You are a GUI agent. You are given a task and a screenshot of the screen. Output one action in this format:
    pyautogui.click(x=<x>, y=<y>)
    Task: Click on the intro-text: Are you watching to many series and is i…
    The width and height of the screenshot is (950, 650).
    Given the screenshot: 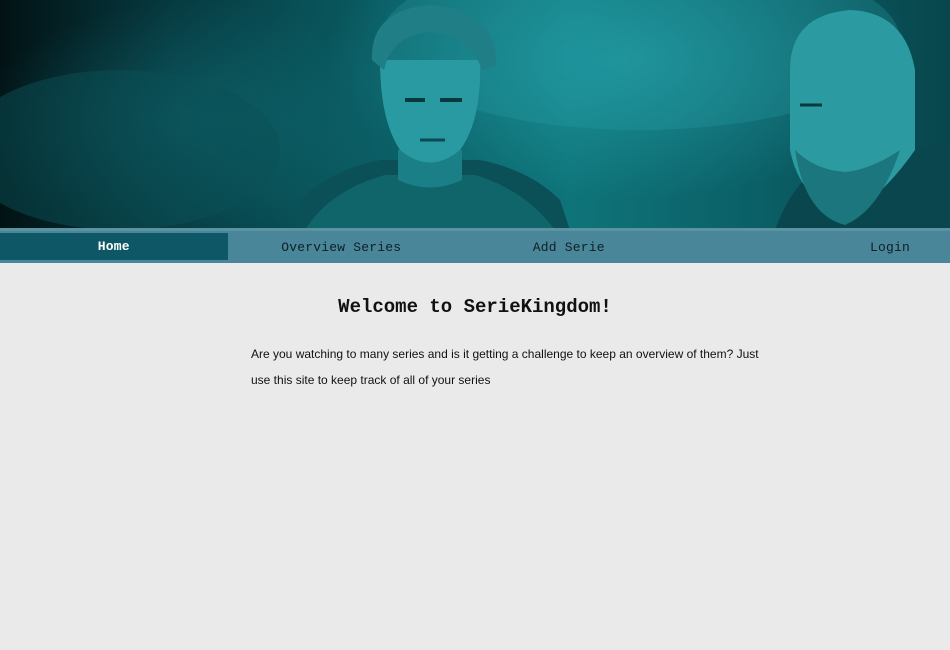 What is the action you would take?
    pyautogui.click(x=505, y=367)
    